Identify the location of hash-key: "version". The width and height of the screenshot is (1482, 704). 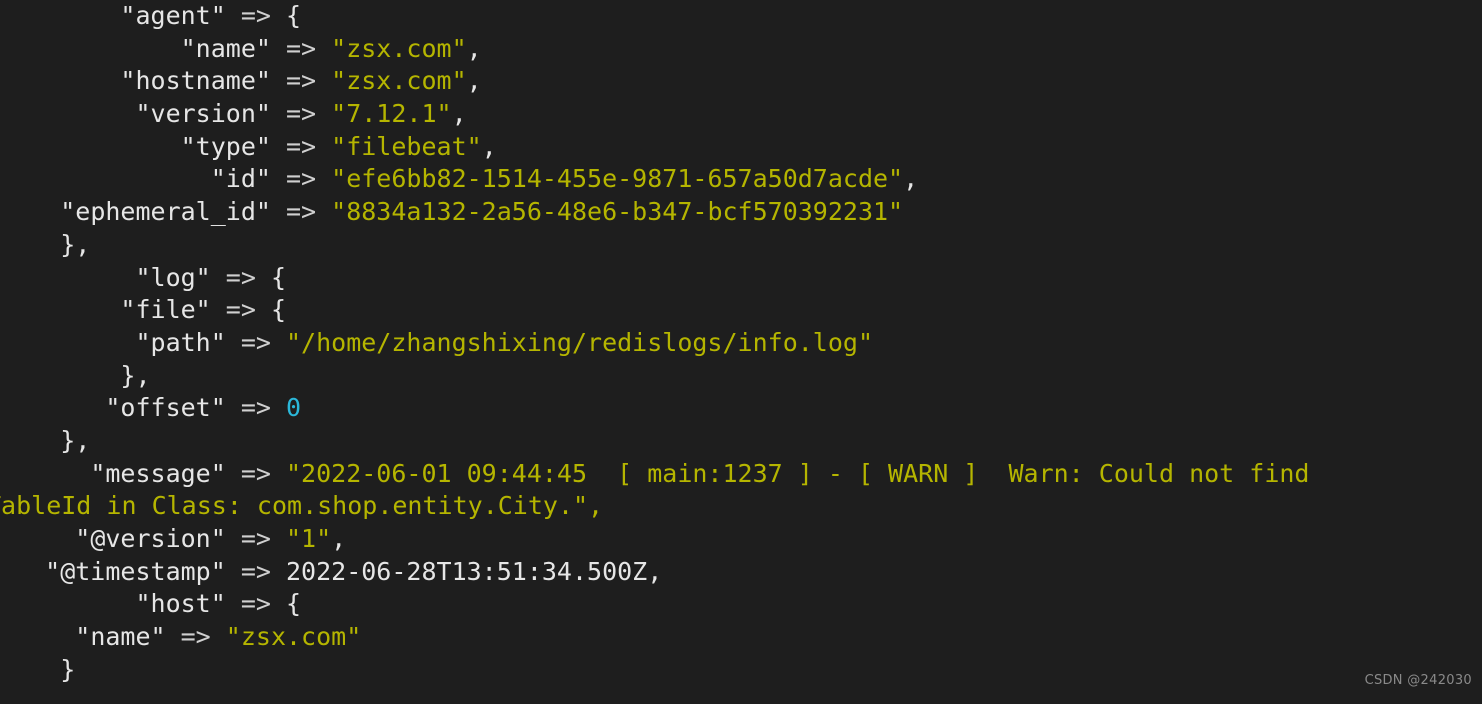
(203, 114).